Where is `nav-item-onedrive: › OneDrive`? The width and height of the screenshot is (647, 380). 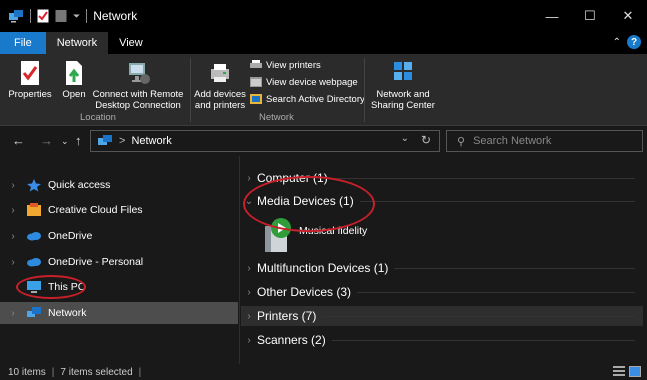 nav-item-onedrive: › OneDrive is located at coordinates (119, 236).